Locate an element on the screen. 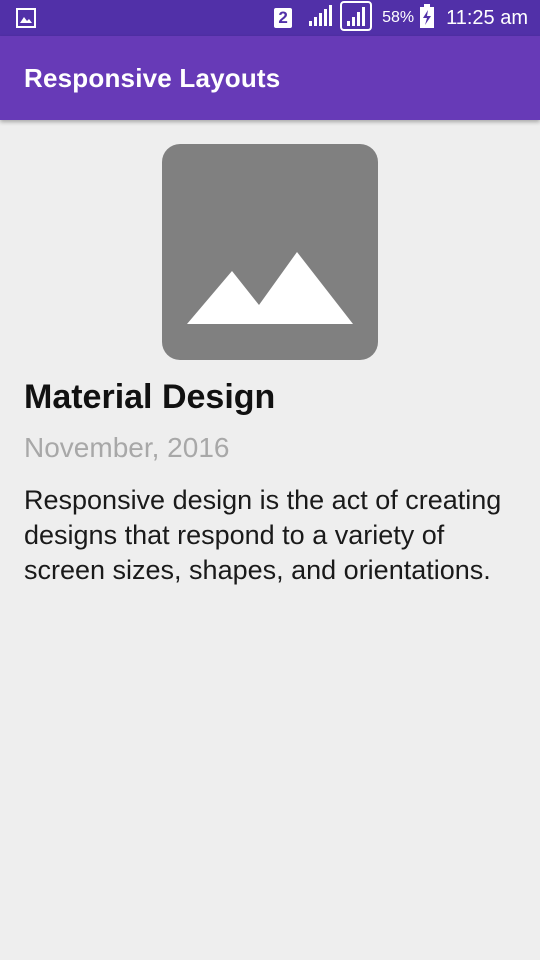 The width and height of the screenshot is (540, 960). status-icons: 2 58% 11:25 am is located at coordinates (401, 18).